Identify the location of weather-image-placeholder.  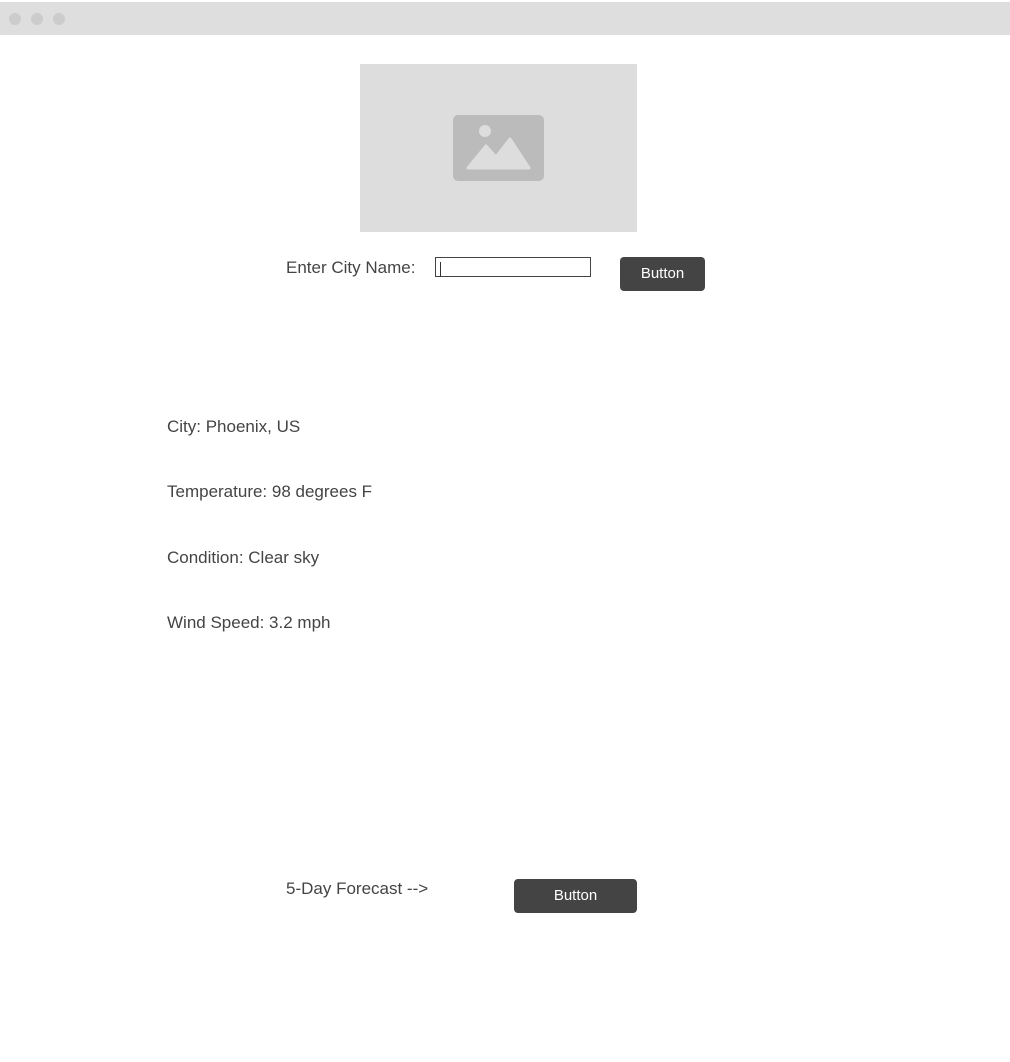
(498, 148).